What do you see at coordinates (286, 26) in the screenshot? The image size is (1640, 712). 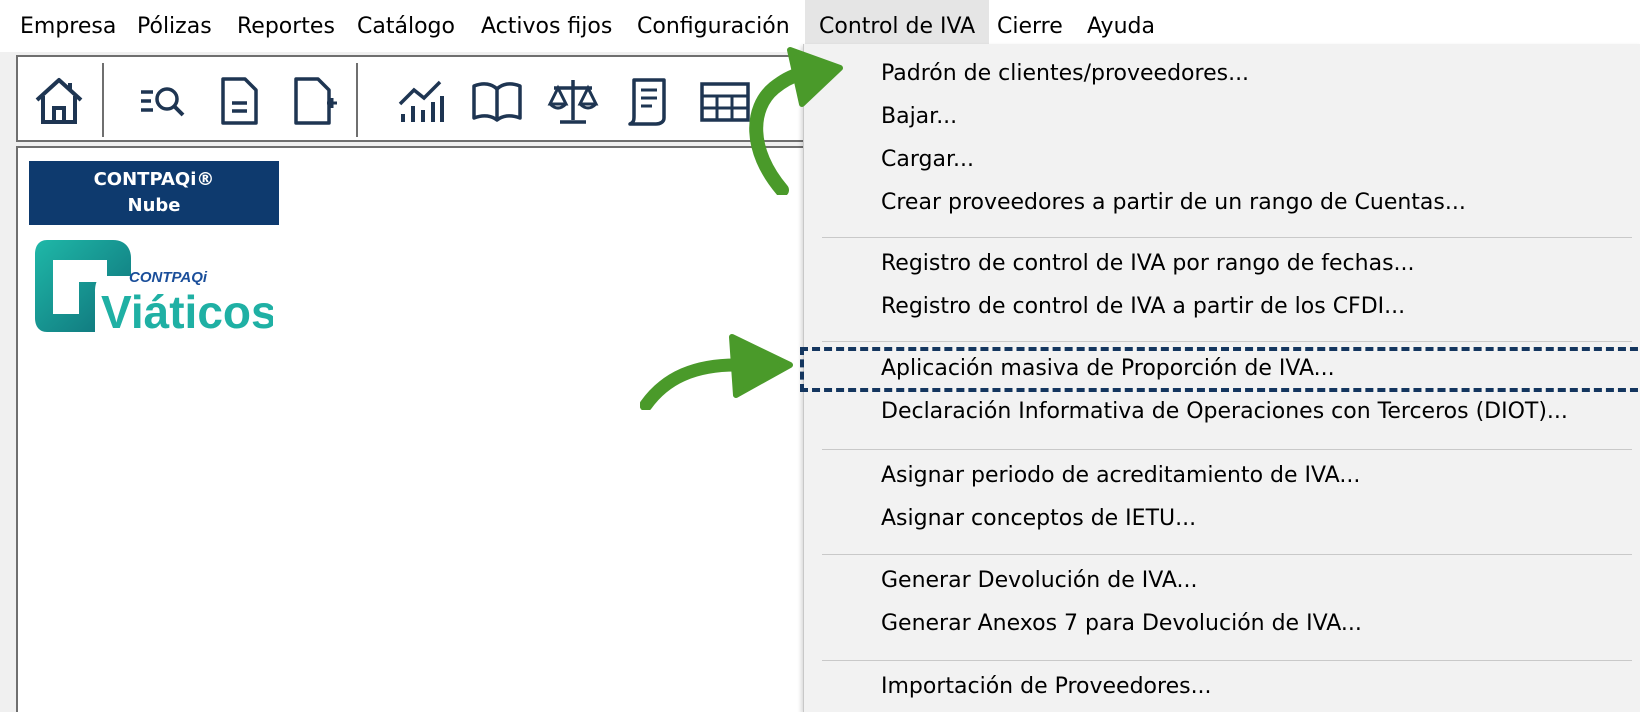 I see `menu-reportes: Reportes` at bounding box center [286, 26].